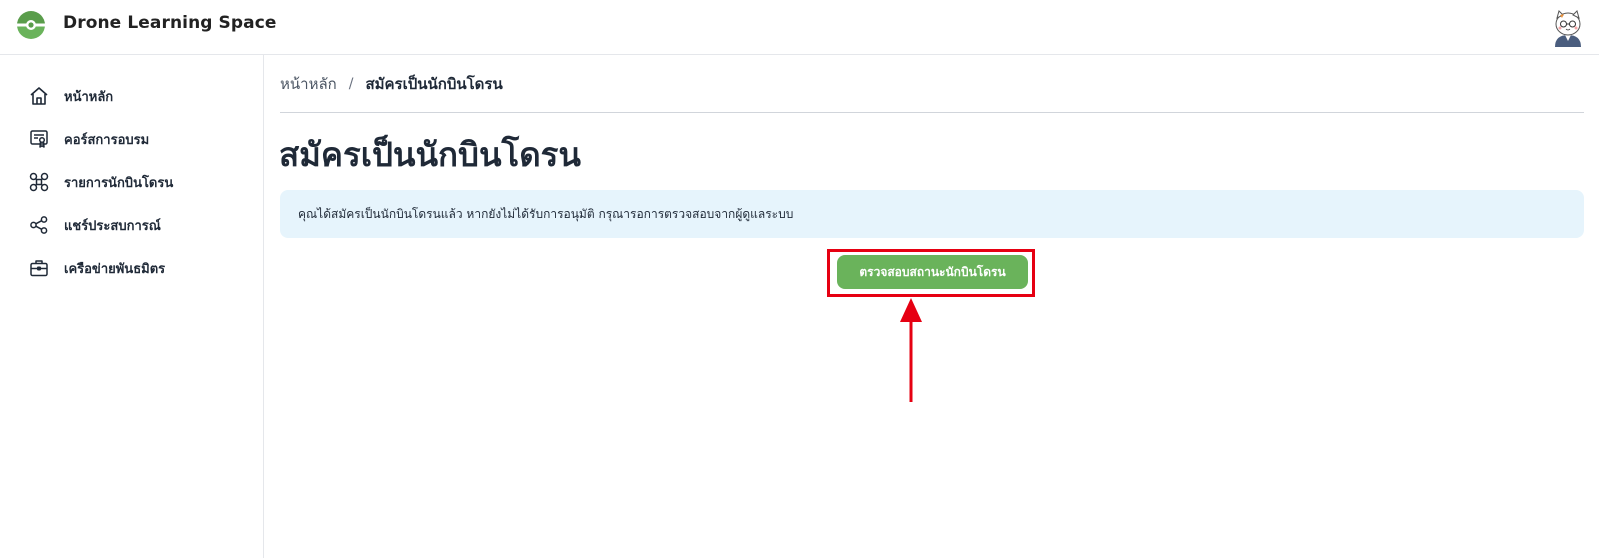 The image size is (1599, 558). What do you see at coordinates (308, 84) in the screenshot?
I see `breadcrumb-home-link: หน้าหลัก` at bounding box center [308, 84].